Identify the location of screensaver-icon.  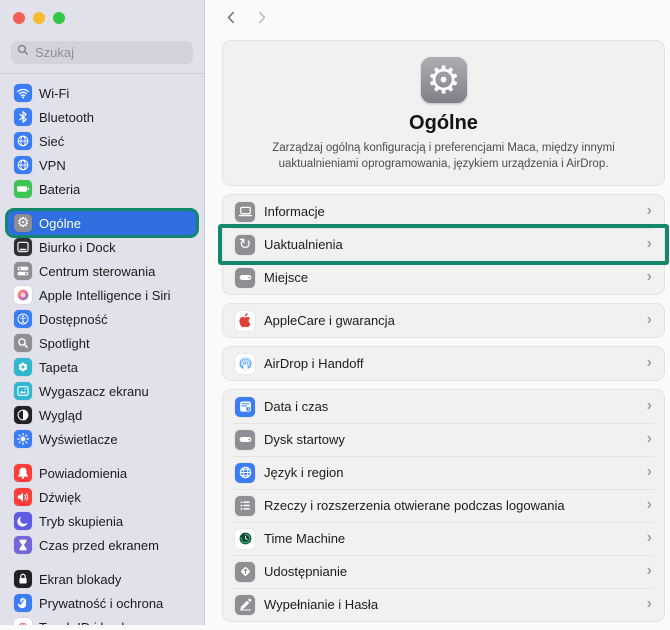
(23, 391).